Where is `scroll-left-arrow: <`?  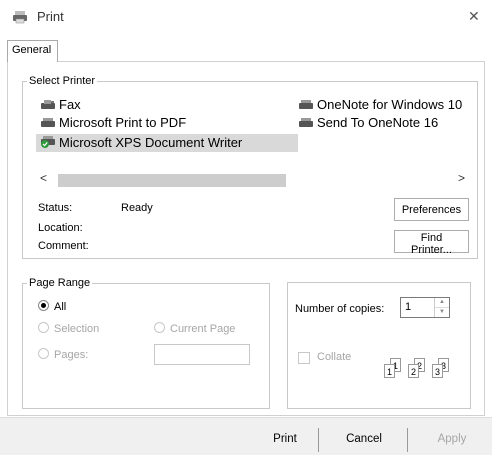
scroll-left-arrow: < is located at coordinates (43, 178).